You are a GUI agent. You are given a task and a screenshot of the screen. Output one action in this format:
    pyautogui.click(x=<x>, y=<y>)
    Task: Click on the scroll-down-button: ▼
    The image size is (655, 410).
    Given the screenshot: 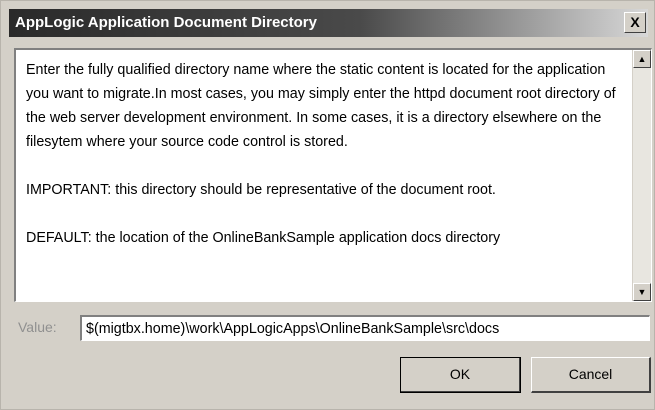 What is the action you would take?
    pyautogui.click(x=642, y=292)
    